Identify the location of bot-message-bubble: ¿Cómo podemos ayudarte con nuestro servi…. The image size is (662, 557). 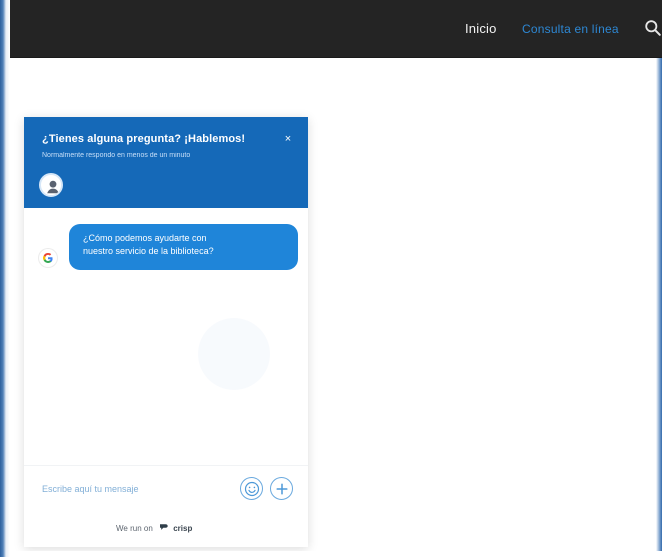
(183, 247).